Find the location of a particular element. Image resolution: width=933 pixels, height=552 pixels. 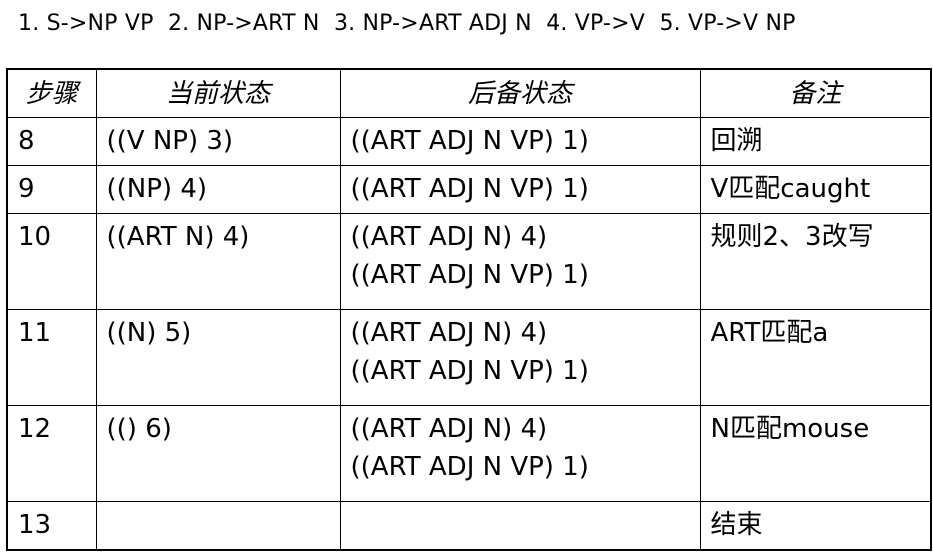

header-step: 步骤 is located at coordinates (51, 93).